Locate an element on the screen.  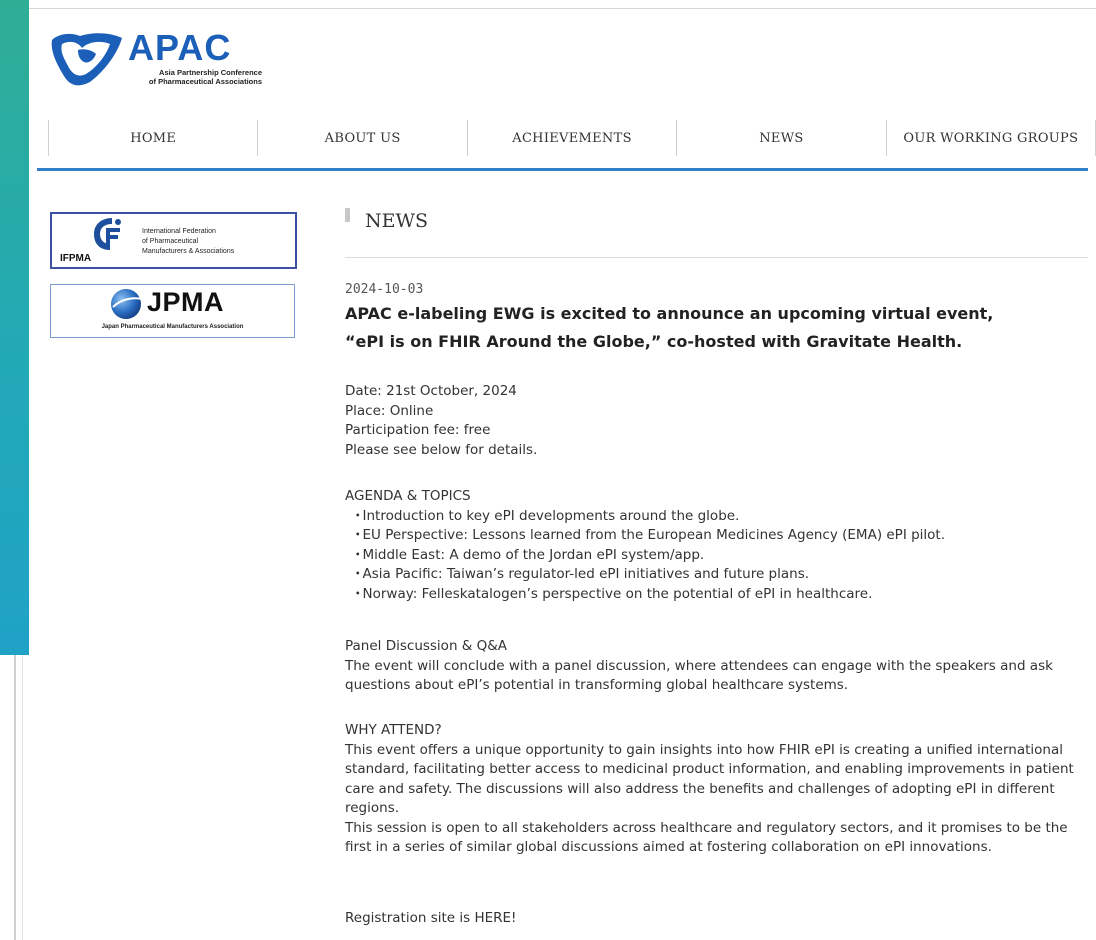
detail-note: Please see below for details. is located at coordinates (441, 449).